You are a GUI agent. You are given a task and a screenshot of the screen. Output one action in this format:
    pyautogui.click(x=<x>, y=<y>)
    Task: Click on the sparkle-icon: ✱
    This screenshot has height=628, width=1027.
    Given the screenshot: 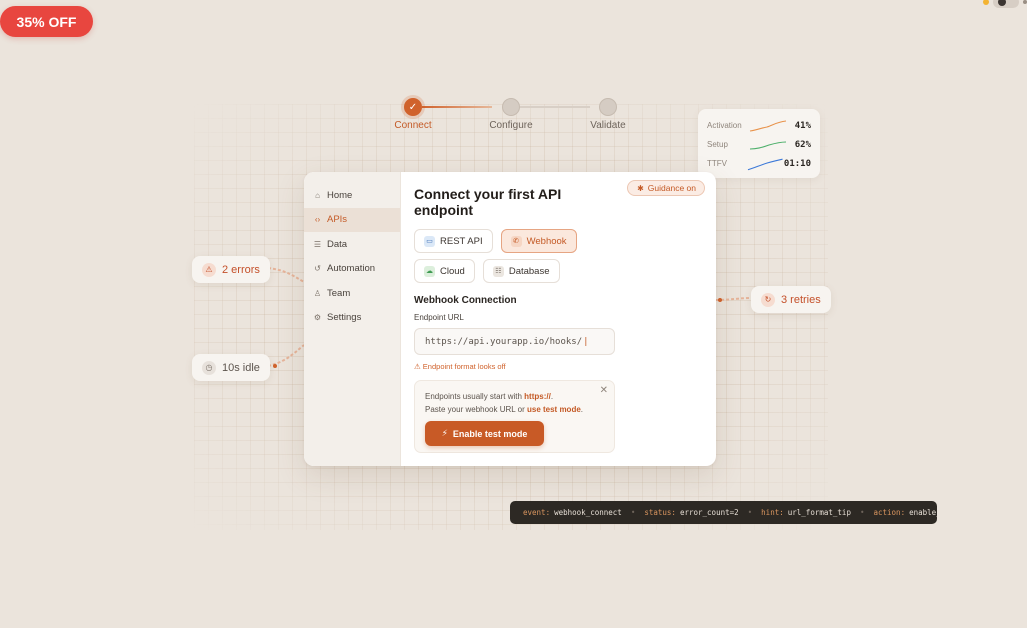 What is the action you would take?
    pyautogui.click(x=640, y=188)
    